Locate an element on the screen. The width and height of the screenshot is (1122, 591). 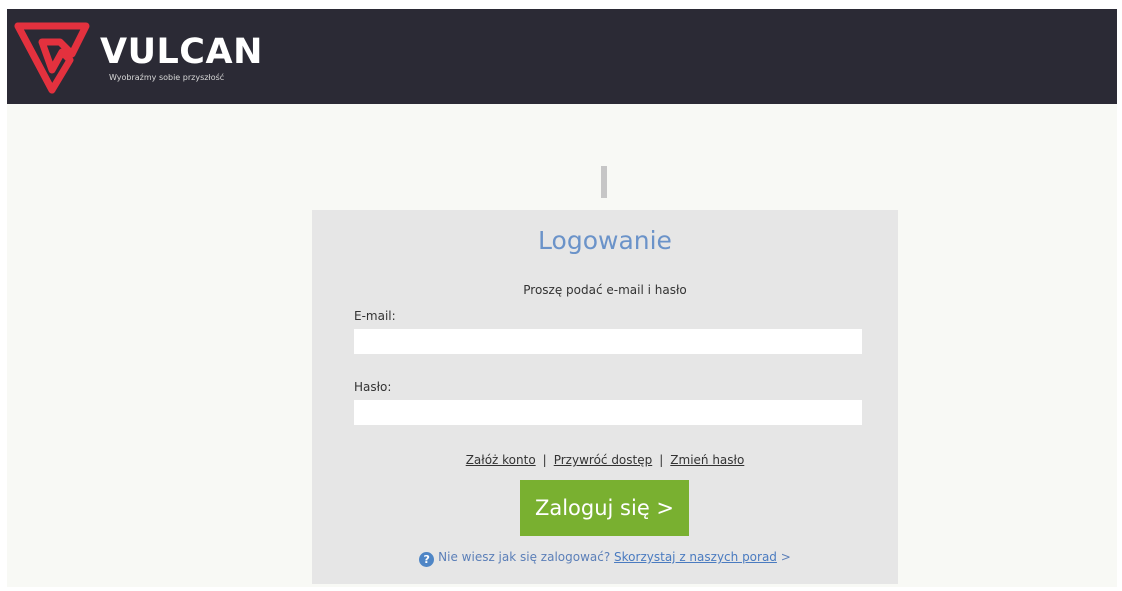
help-arrow: > is located at coordinates (785, 557).